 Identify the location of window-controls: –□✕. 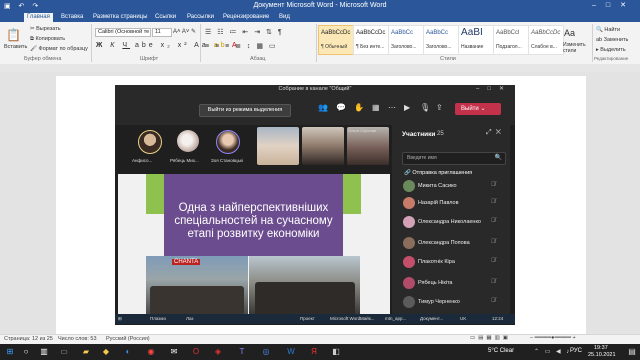
(614, 5).